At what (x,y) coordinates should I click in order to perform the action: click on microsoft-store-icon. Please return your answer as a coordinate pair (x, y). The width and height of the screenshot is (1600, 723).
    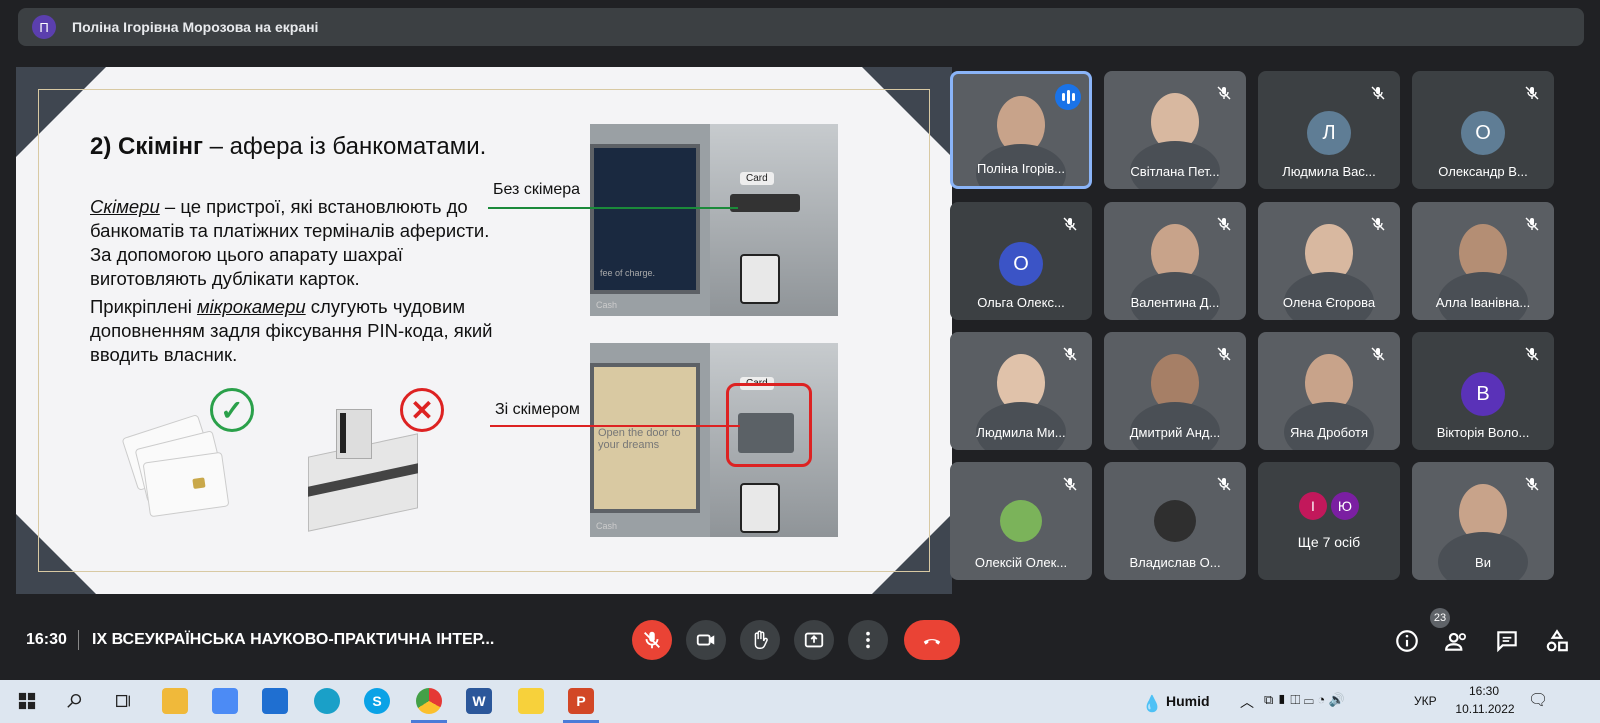
    Looking at the image, I should click on (225, 701).